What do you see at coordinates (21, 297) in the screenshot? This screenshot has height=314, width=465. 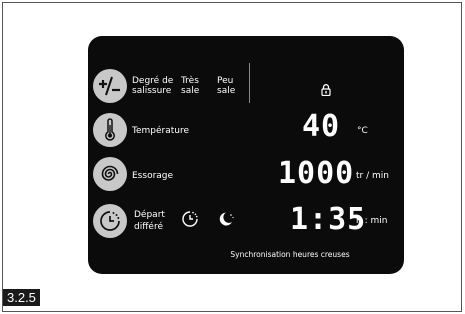 I see `figure-number: 3.2.5` at bounding box center [21, 297].